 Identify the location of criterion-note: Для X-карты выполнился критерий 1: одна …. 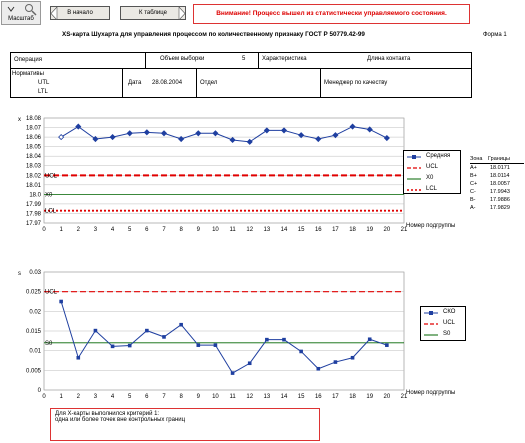
(185, 424).